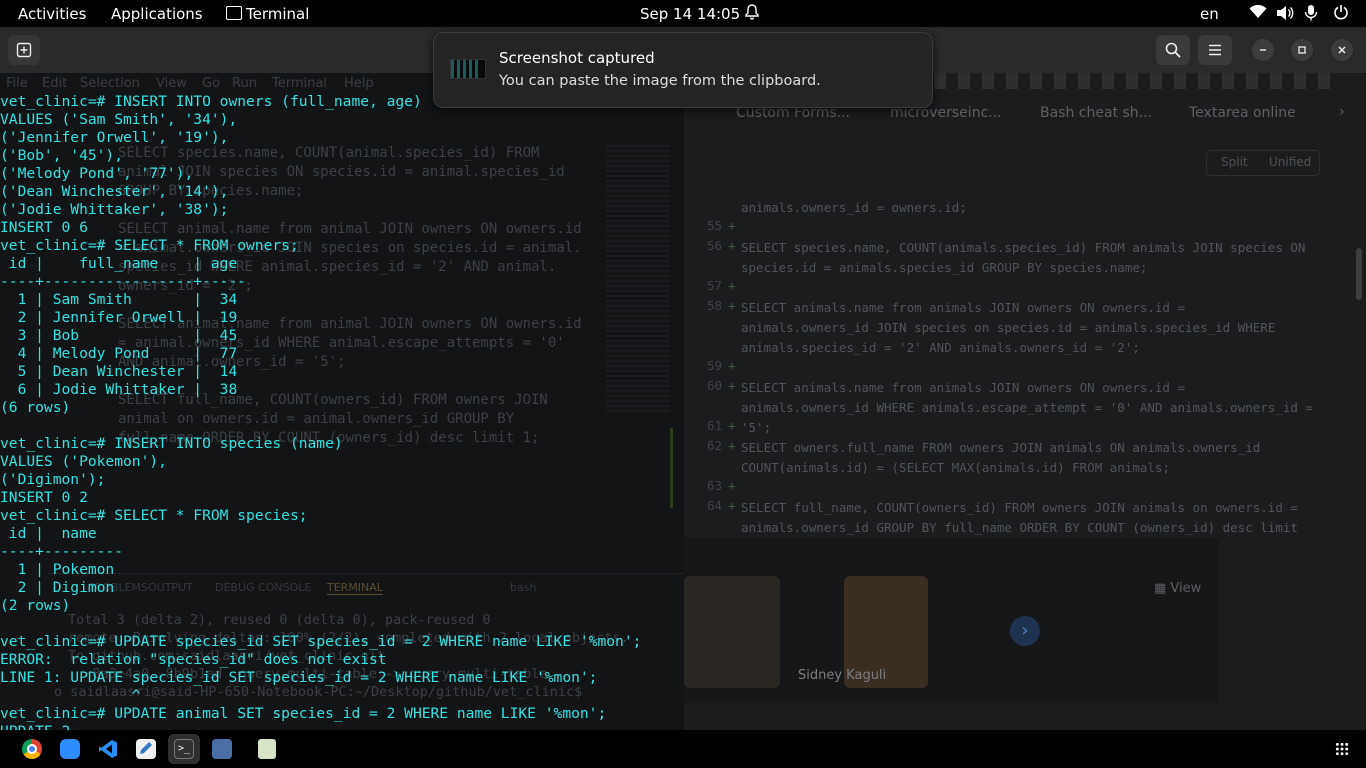  Describe the element at coordinates (119, 353) in the screenshot. I see `terminal-line: 4 | Melody Pond | 77` at that location.